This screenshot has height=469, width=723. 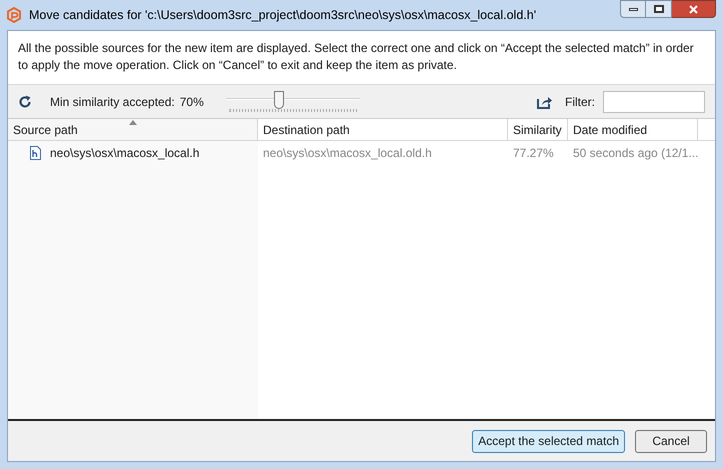 What do you see at coordinates (356, 57) in the screenshot?
I see `description-text: All the possible sources for the new item are displayed. Select the correct one and click on “Accept the selected match” in order to apply the move operation. Click on “Cancel” to exit and keep the item as private.` at bounding box center [356, 57].